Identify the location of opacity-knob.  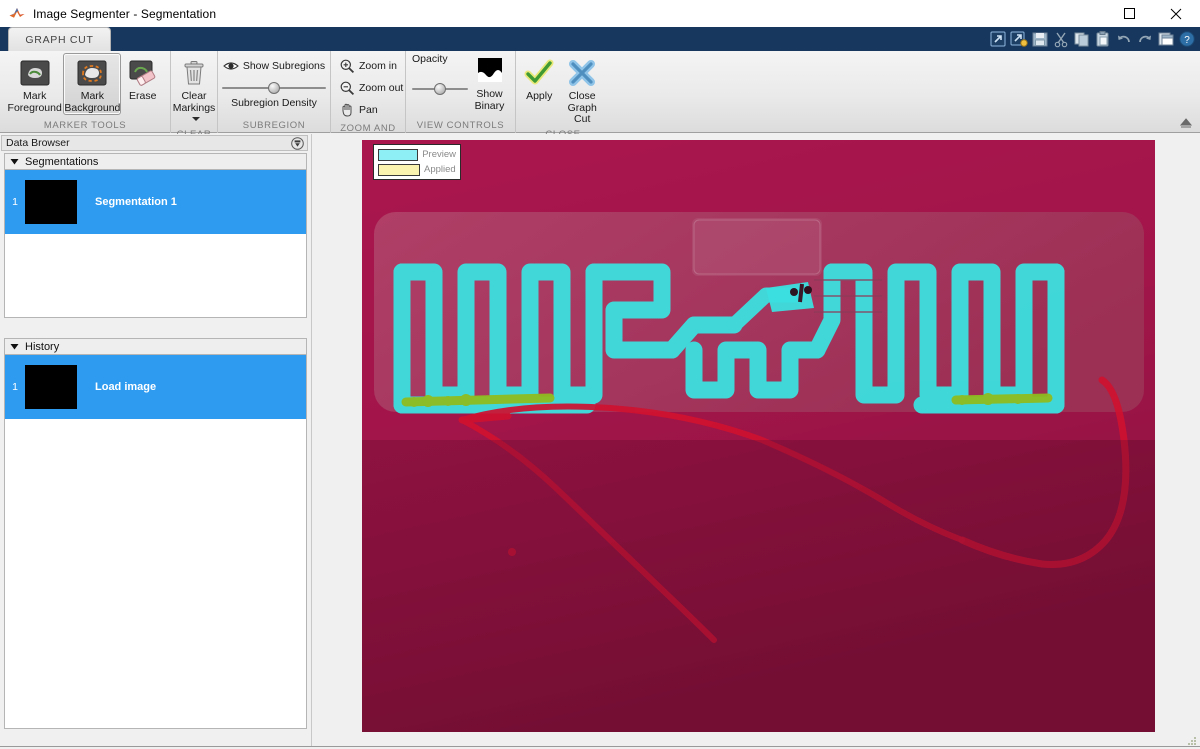
(440, 89).